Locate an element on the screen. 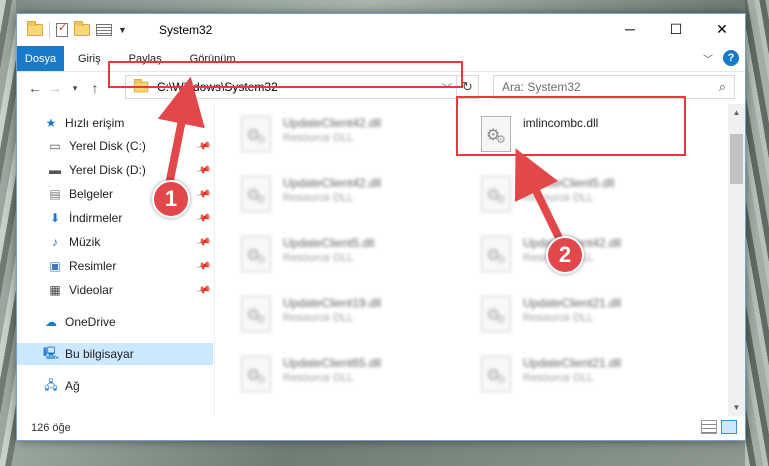  ribbon-tabs: Dosya Giriş Paylaş Görünüm ﹀ ? is located at coordinates (381, 59).